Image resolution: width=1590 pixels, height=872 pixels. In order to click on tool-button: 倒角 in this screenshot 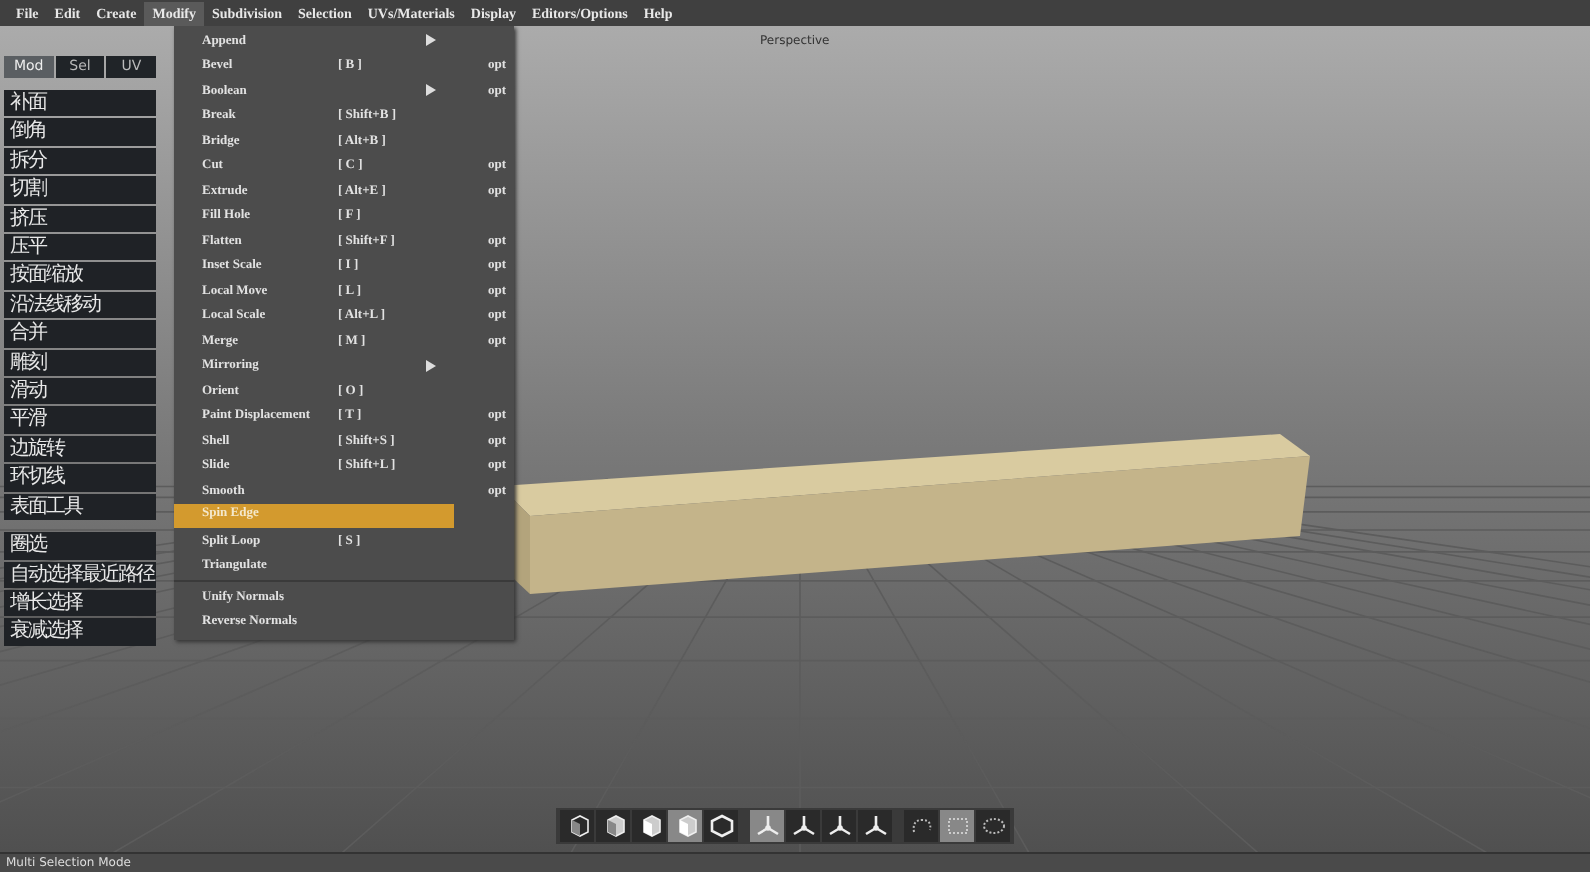, I will do `click(80, 132)`.